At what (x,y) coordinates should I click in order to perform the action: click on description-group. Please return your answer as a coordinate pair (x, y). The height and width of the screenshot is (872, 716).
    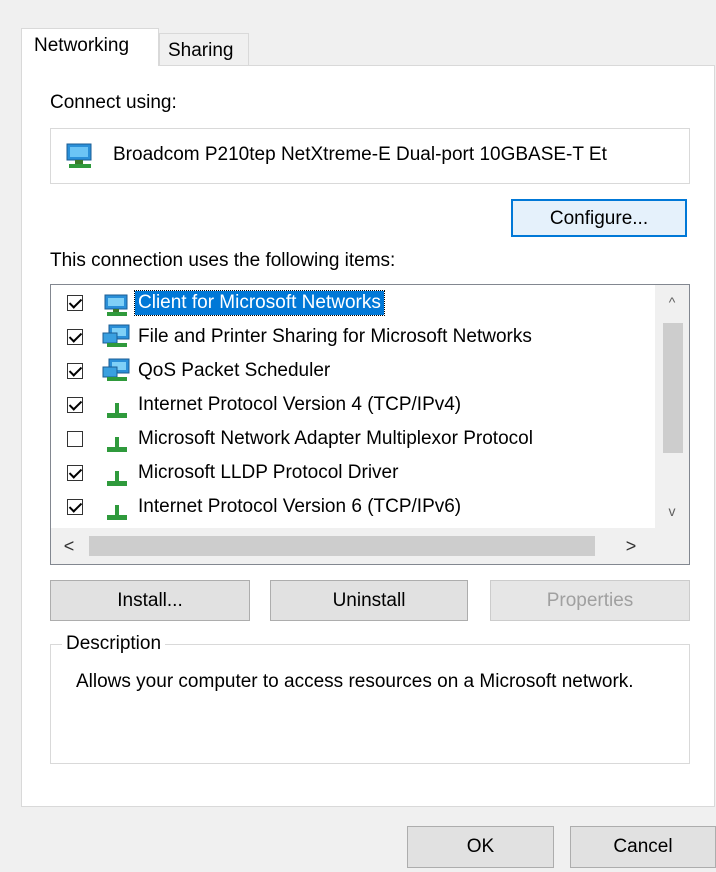
    Looking at the image, I should click on (370, 704).